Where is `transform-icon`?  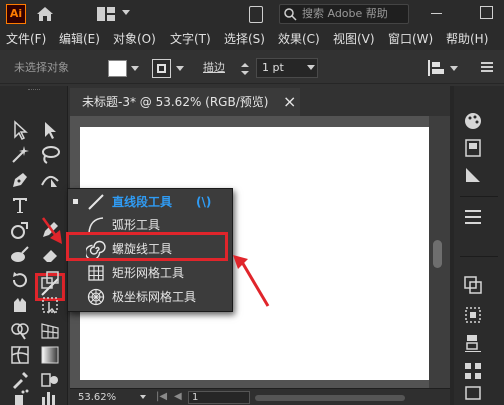 transform-icon is located at coordinates (473, 285).